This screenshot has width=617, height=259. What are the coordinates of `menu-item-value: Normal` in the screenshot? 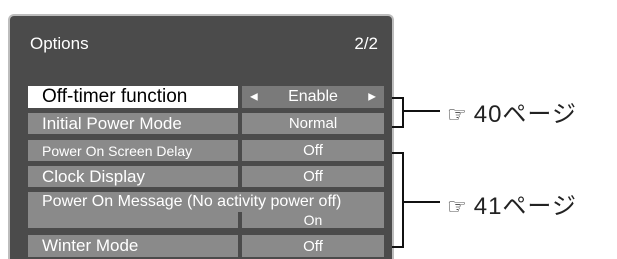 It's located at (313, 123).